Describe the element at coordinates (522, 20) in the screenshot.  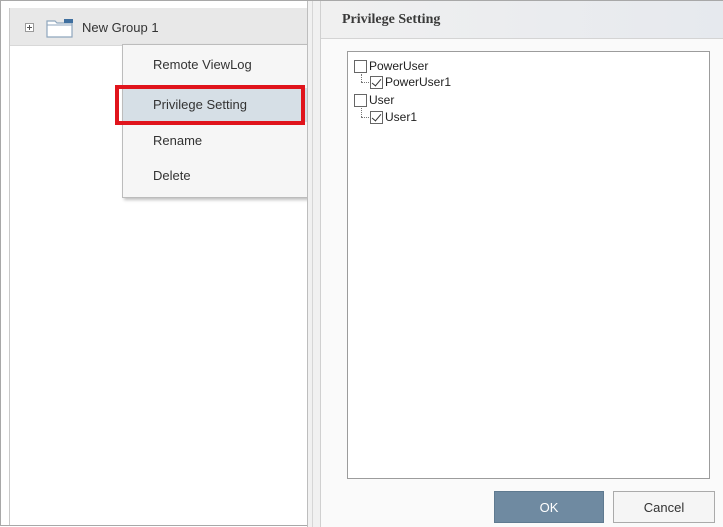
I see `panel-header: Privilege Setting` at that location.